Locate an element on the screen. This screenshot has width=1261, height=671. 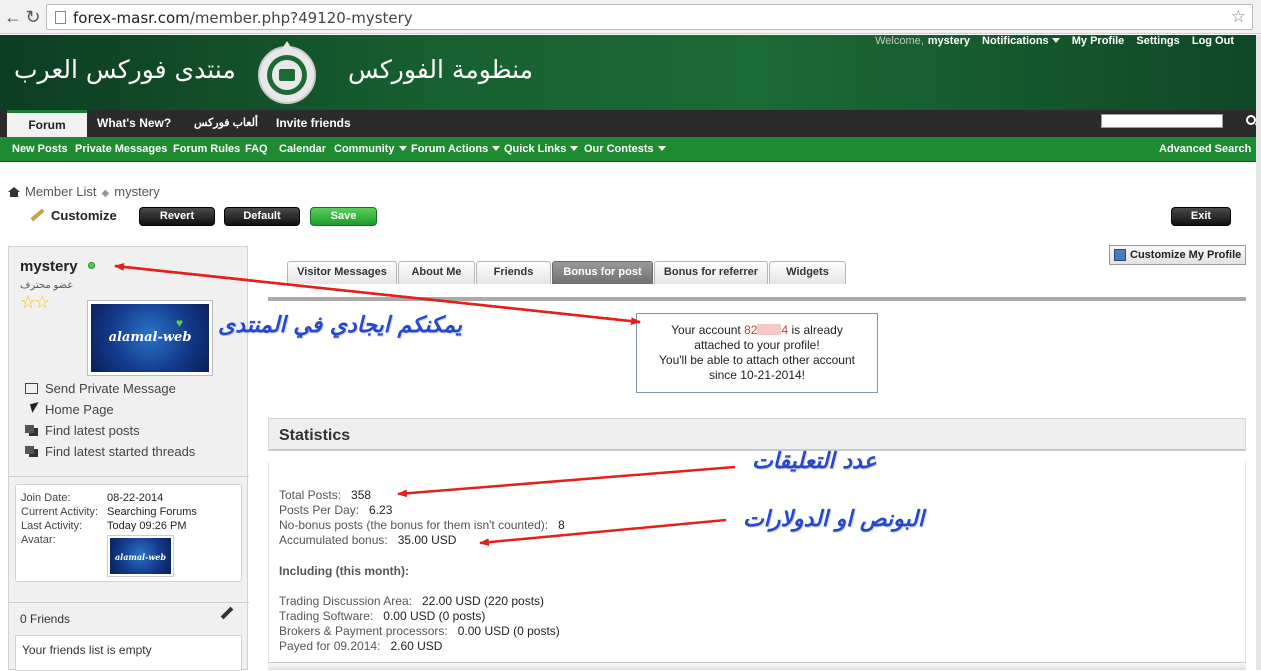
back-icon: ← is located at coordinates (13, 17).